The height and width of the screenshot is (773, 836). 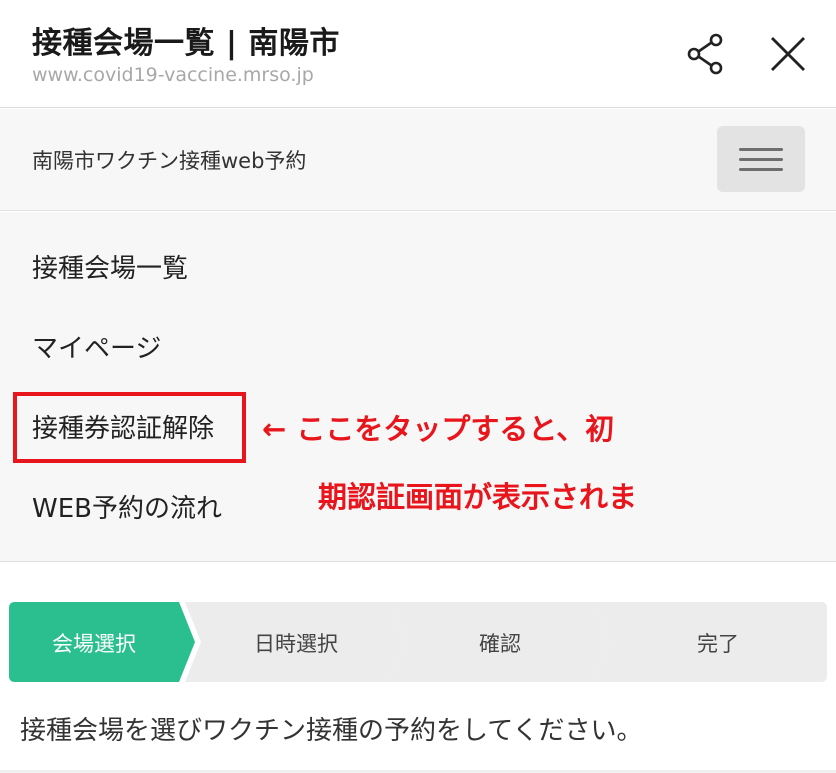 What do you see at coordinates (127, 506) in the screenshot?
I see `menu-item-web-reservation-flow: WEB予約の流れ` at bounding box center [127, 506].